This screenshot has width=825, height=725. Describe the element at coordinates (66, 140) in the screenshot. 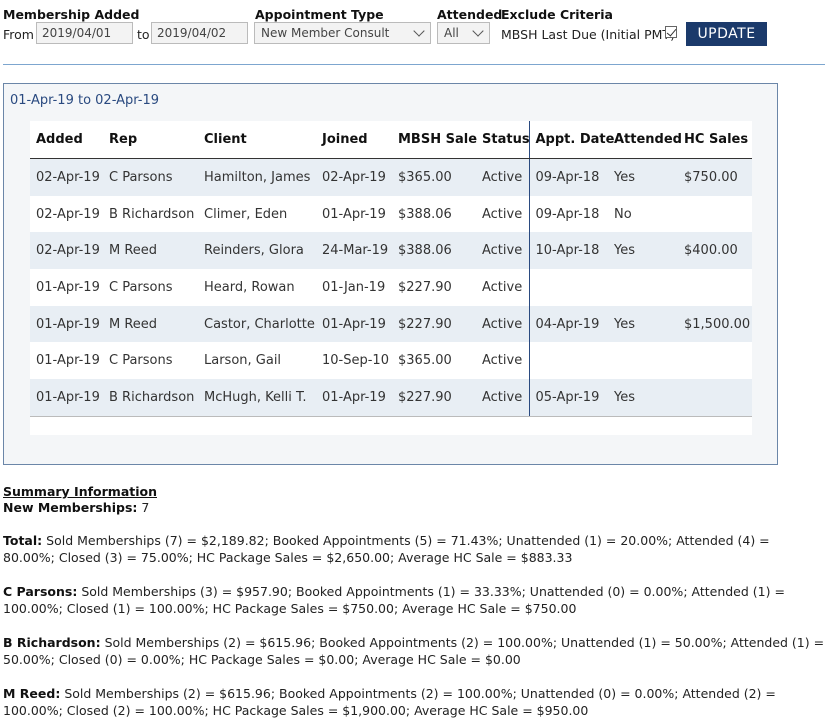

I see `column-header: Added` at that location.